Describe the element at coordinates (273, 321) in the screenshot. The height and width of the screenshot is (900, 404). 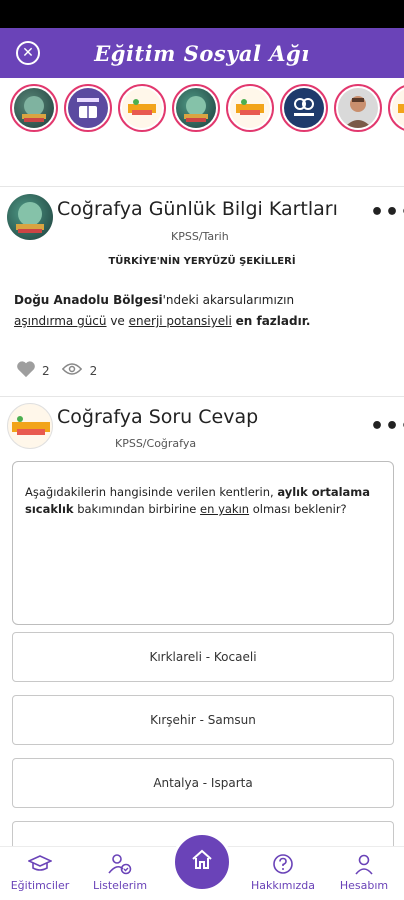
I see `body-bold: en fazladır.` at that location.